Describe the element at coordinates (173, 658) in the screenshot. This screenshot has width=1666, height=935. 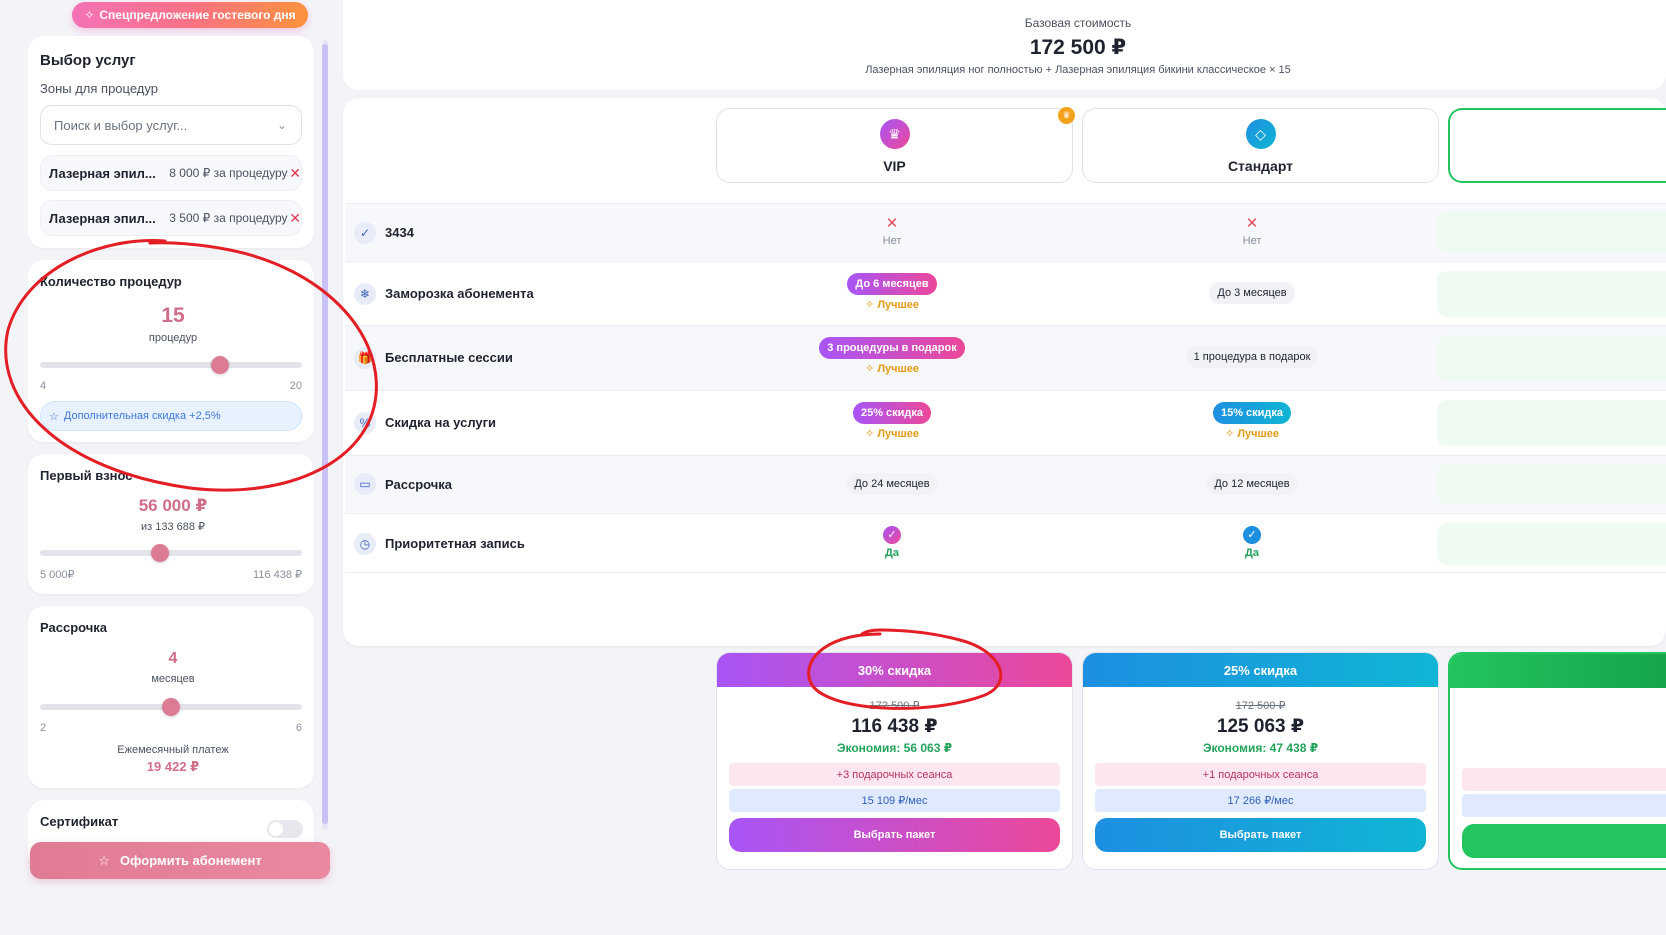
I see `installment-value: 4` at that location.